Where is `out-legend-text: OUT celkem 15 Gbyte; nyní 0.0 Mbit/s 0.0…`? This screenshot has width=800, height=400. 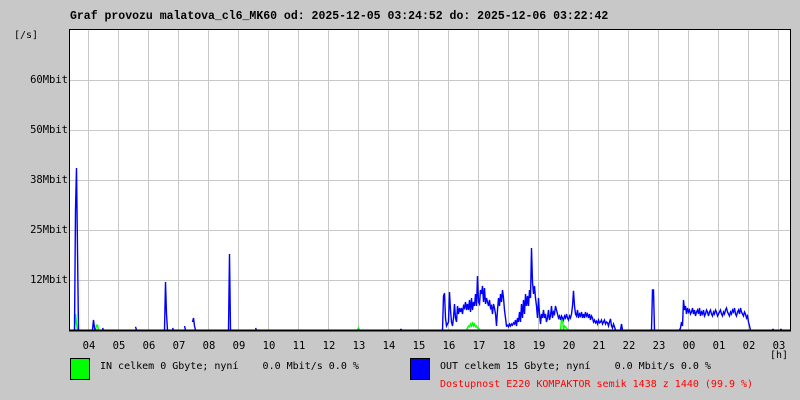 out-legend-text: OUT celkem 15 Gbyte; nyní 0.0 Mbit/s 0.0… is located at coordinates (575, 366).